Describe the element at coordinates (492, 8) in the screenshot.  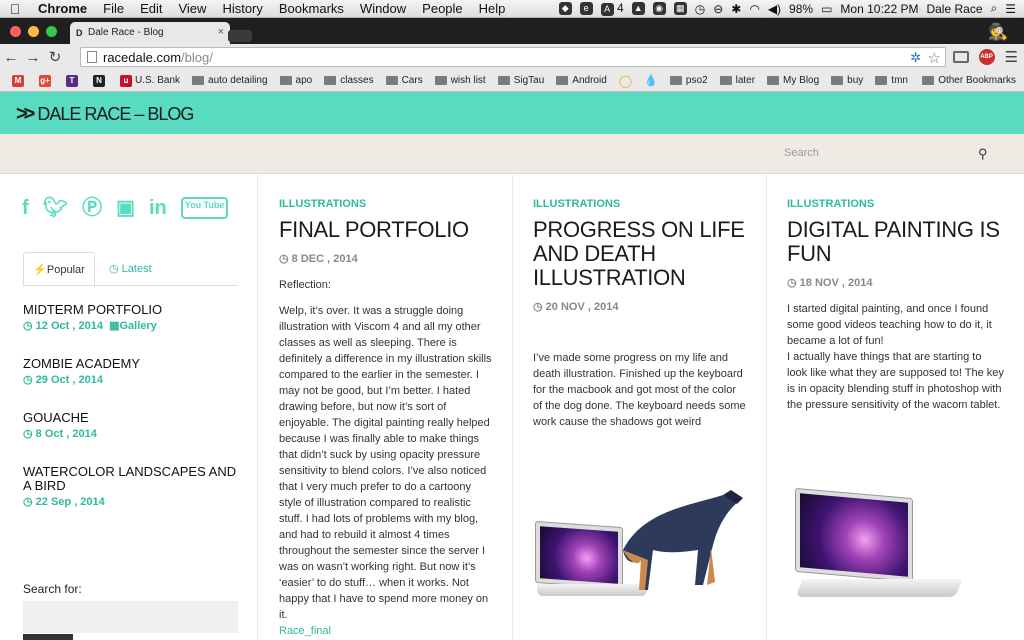
I see `menu-help: Help` at that location.